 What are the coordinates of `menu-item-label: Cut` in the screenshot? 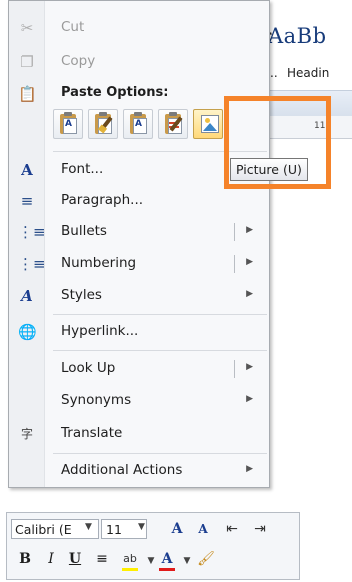 It's located at (73, 27).